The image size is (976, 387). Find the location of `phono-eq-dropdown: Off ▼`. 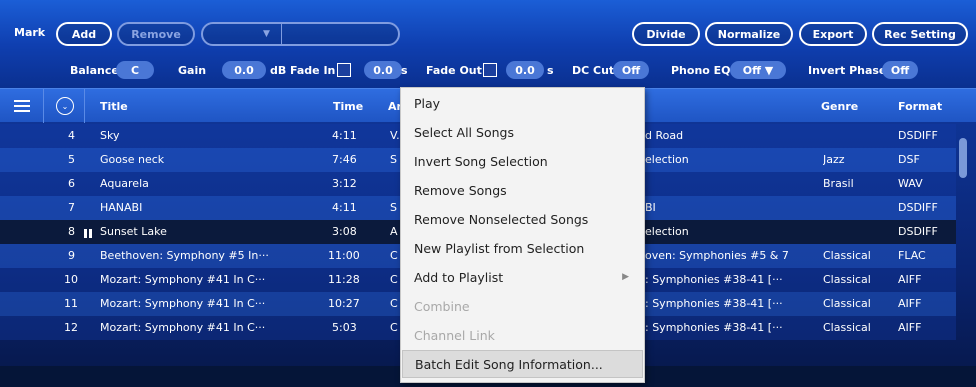

phono-eq-dropdown: Off ▼ is located at coordinates (758, 70).